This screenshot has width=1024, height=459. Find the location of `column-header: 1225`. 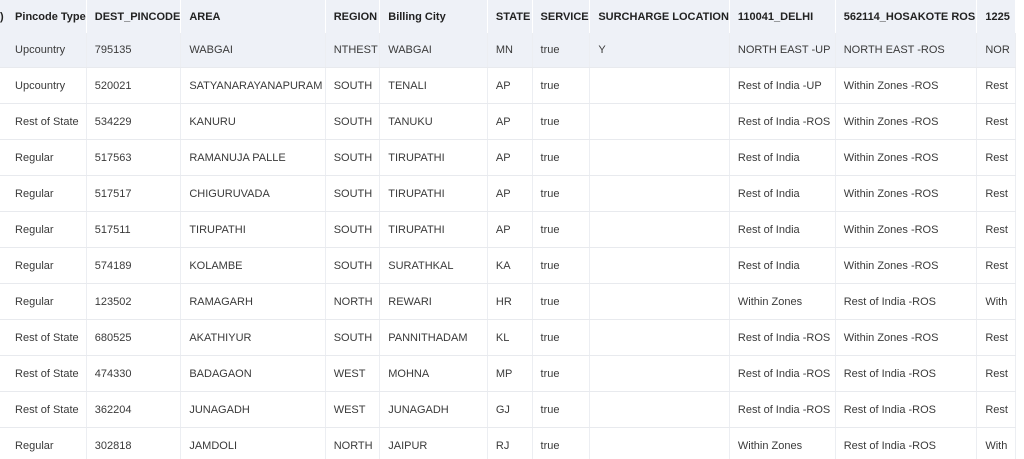

column-header: 1225 is located at coordinates (996, 16).